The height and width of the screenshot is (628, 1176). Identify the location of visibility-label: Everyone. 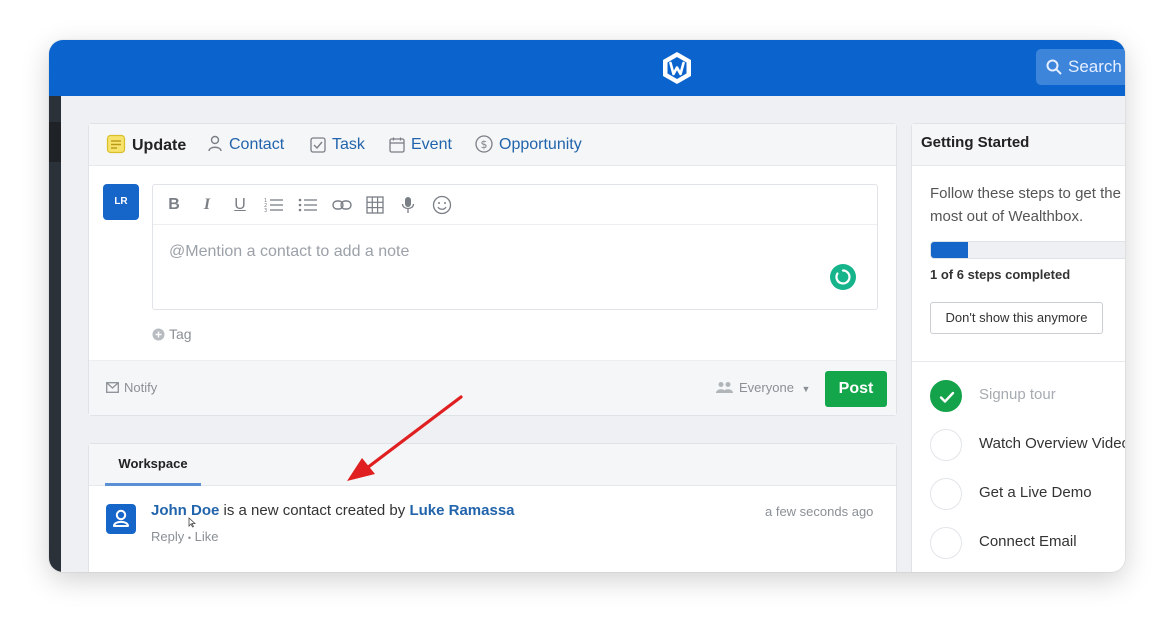
(766, 387).